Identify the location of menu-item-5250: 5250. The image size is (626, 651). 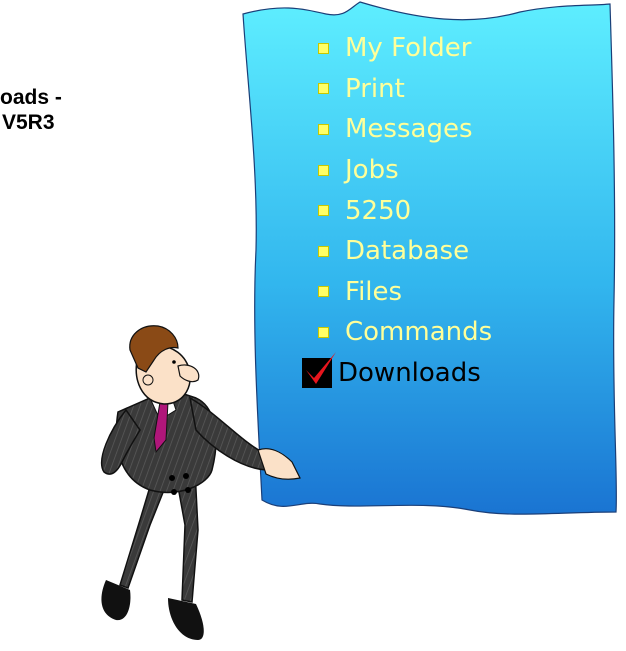
(396, 210).